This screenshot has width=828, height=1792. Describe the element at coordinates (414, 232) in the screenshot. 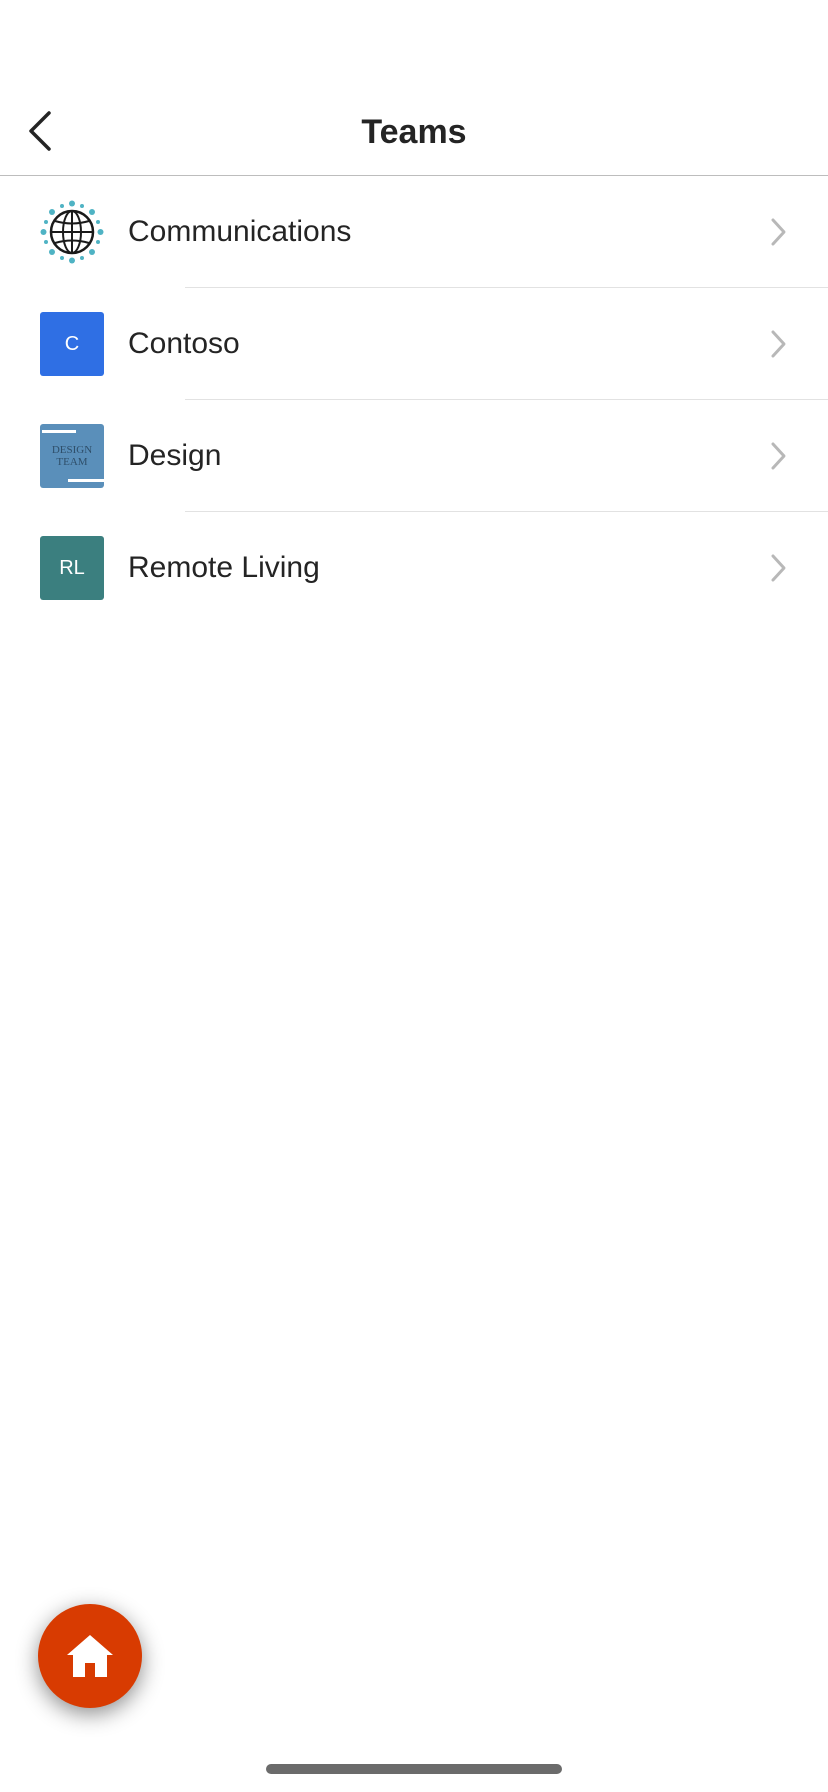

I see `team-row-communications: Communications` at that location.